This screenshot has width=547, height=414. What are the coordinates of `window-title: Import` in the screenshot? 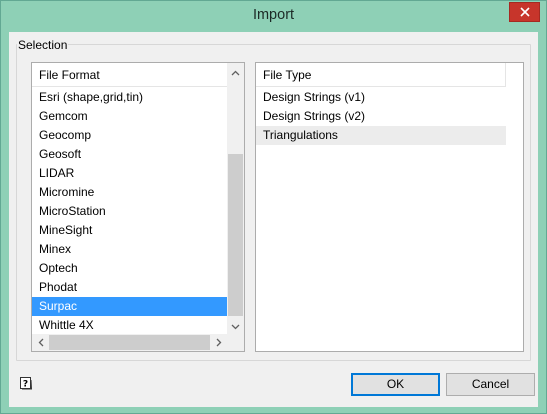 It's located at (273, 15).